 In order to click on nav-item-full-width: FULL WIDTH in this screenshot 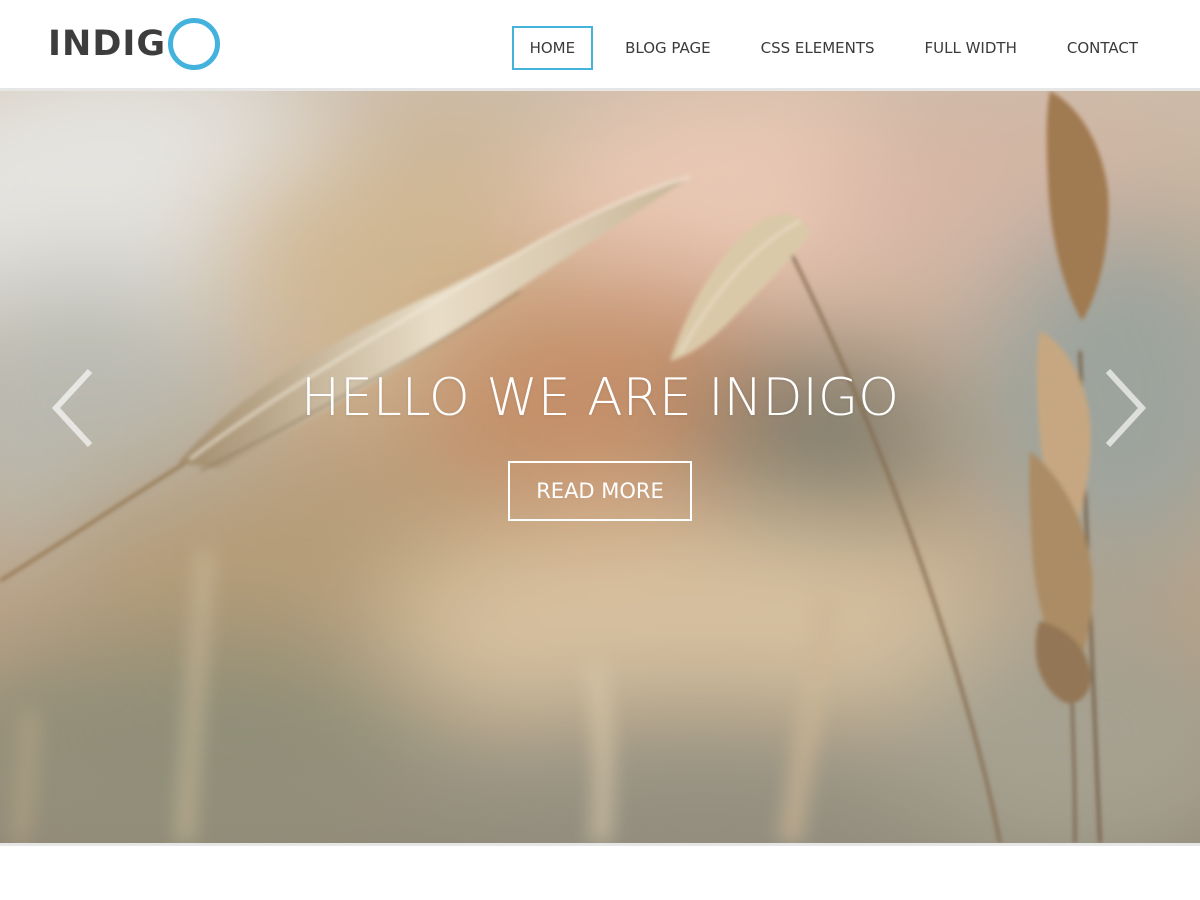, I will do `click(971, 48)`.